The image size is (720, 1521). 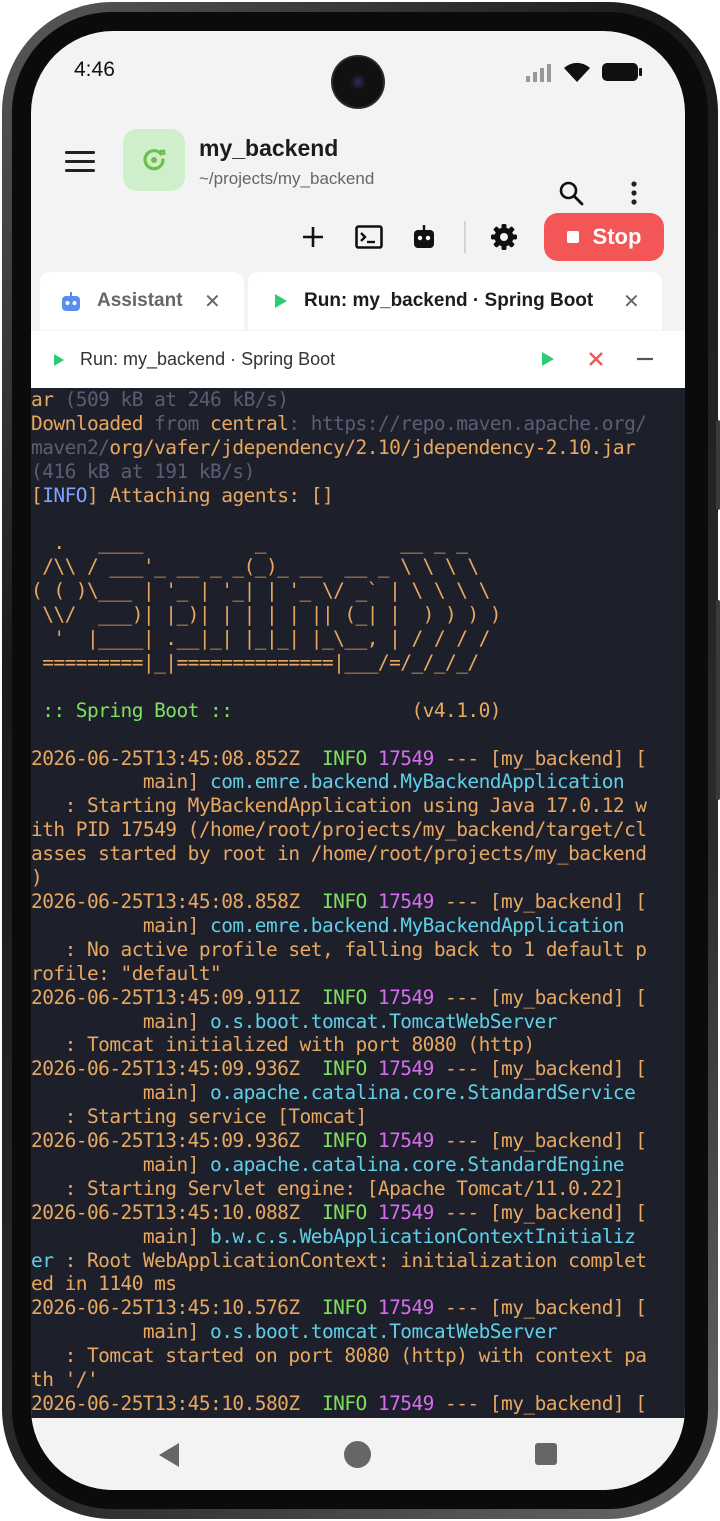 I want to click on add-button, so click(x=313, y=237).